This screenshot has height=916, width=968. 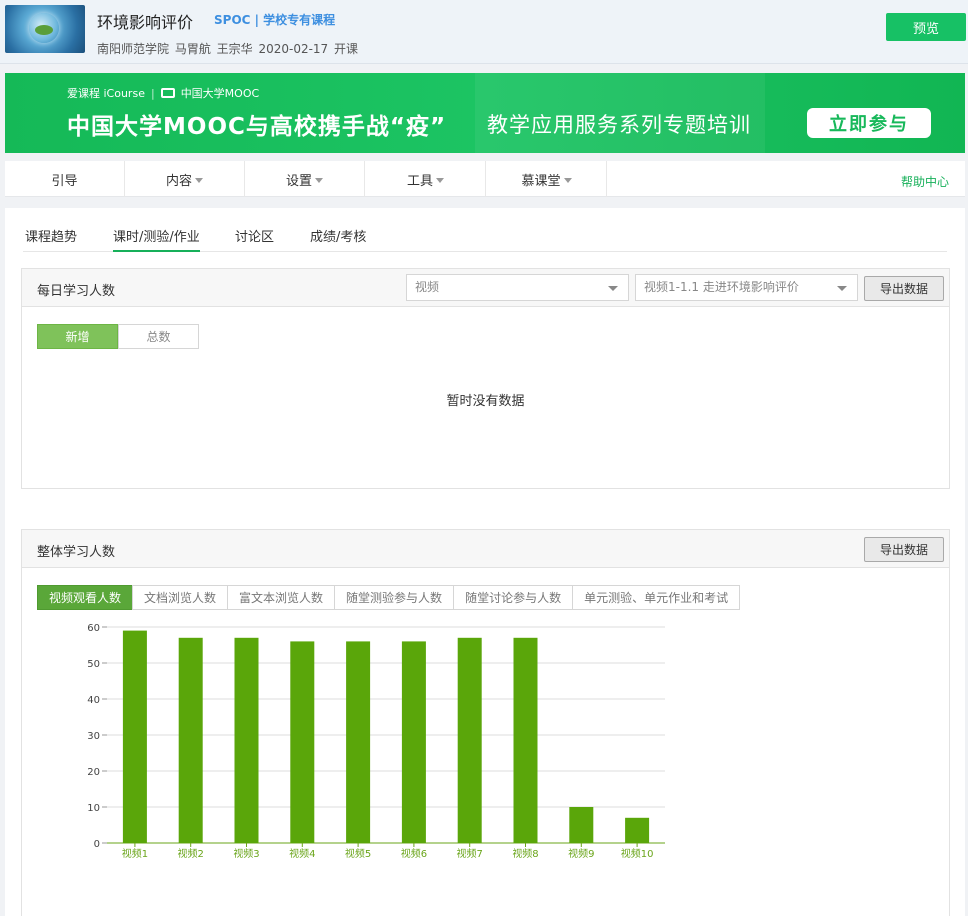 What do you see at coordinates (302, 853) in the screenshot?
I see `x-tick-label: 视频4` at bounding box center [302, 853].